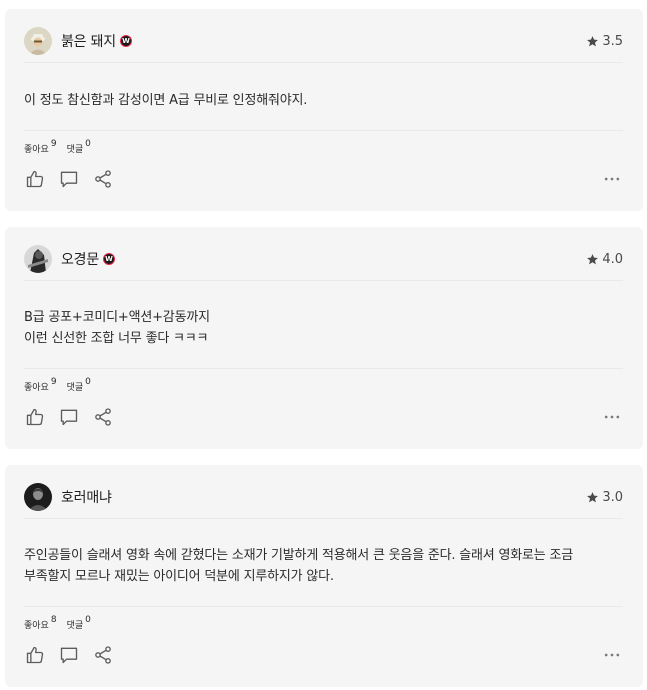 The height and width of the screenshot is (690, 647). What do you see at coordinates (117, 317) in the screenshot?
I see `comment-line: B급 공포+코미디+액션+감동까지` at bounding box center [117, 317].